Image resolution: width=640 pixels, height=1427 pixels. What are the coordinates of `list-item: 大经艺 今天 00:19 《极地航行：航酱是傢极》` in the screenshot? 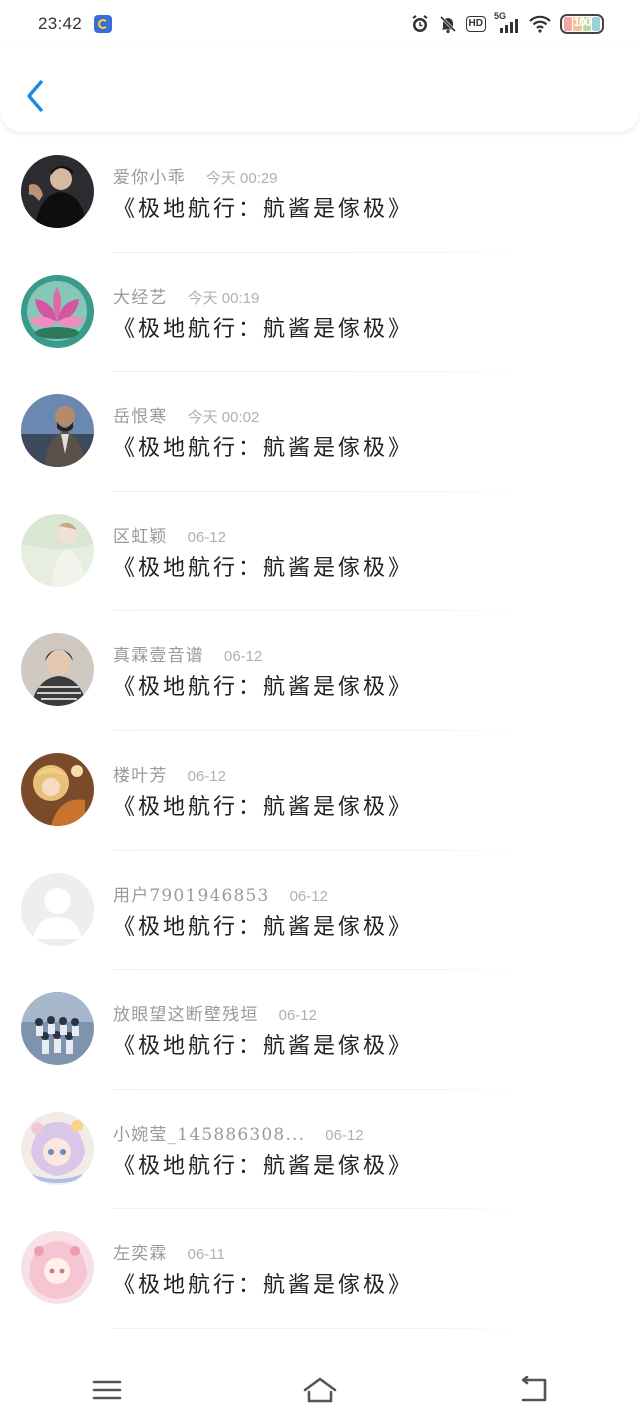 It's located at (320, 313).